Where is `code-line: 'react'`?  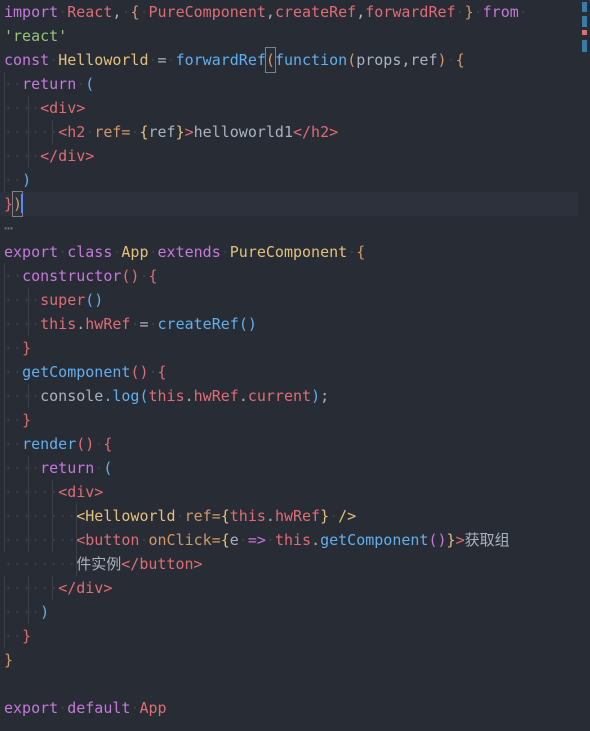
code-line: 'react' is located at coordinates (295, 36).